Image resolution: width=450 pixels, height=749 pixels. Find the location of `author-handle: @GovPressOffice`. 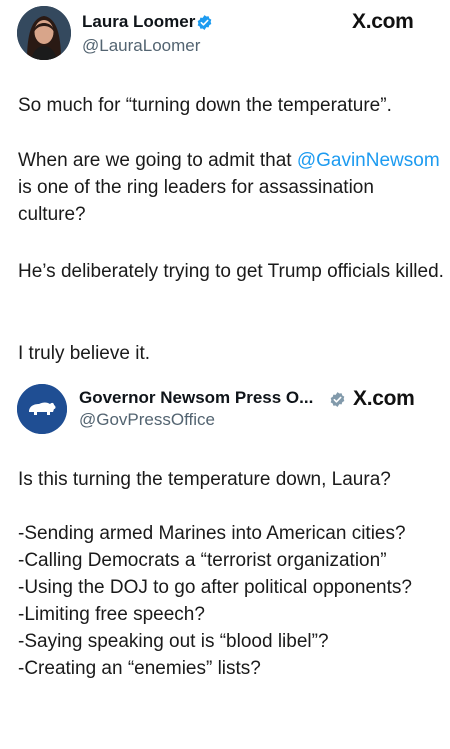

author-handle: @GovPressOffice is located at coordinates (147, 420).